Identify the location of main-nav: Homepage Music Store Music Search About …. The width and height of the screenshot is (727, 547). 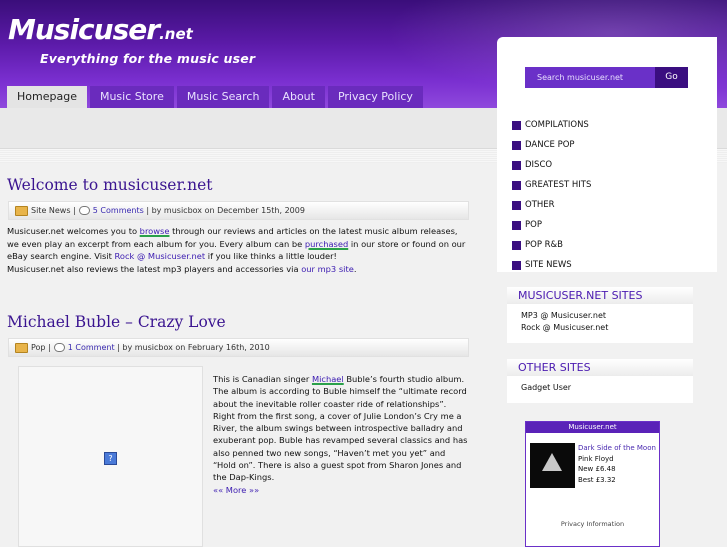
(215, 97).